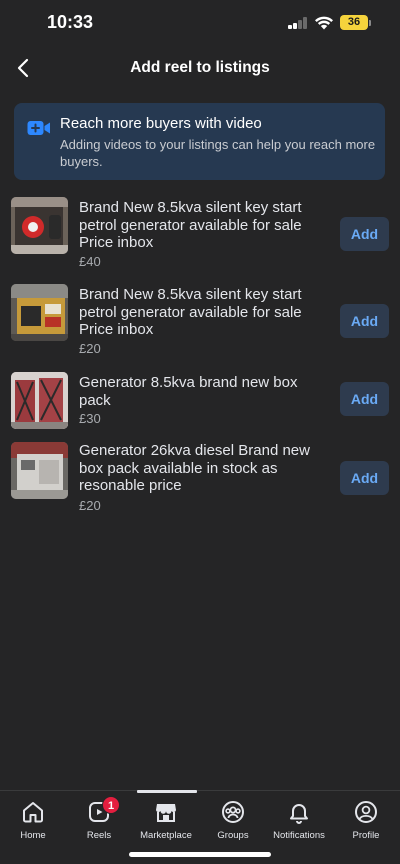 This screenshot has height=864, width=400. What do you see at coordinates (324, 23) in the screenshot?
I see `wifi-icon` at bounding box center [324, 23].